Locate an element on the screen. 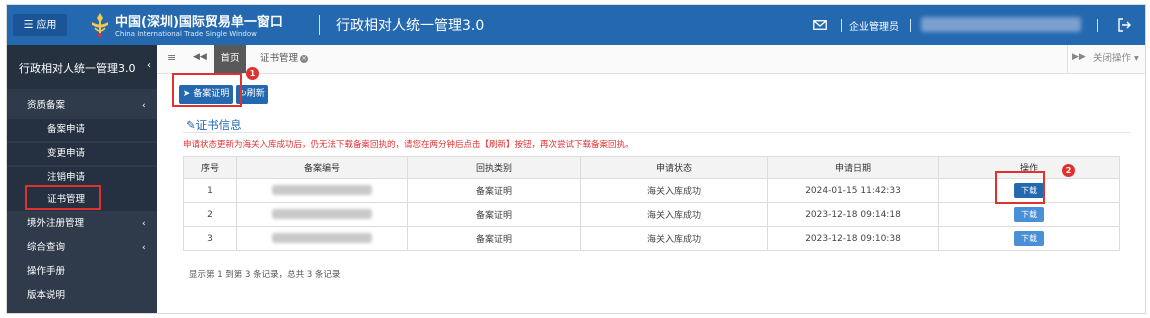 The image size is (1150, 318). app-menu-button: ☰ 应用 is located at coordinates (40, 25).